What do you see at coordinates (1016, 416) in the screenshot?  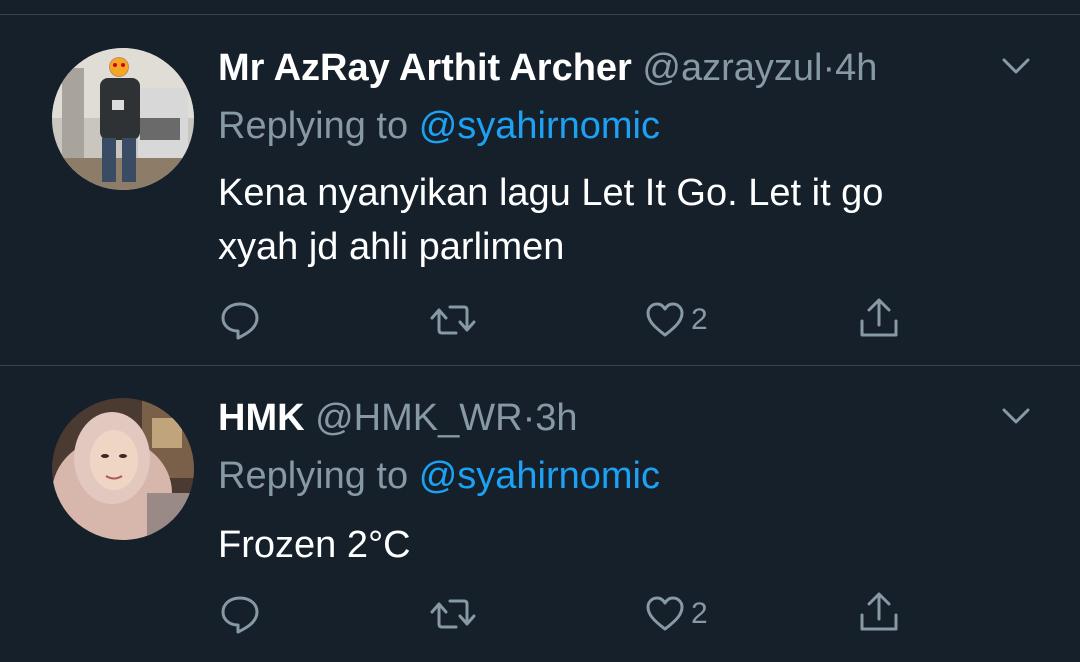 I see `chevron-down-icon` at bounding box center [1016, 416].